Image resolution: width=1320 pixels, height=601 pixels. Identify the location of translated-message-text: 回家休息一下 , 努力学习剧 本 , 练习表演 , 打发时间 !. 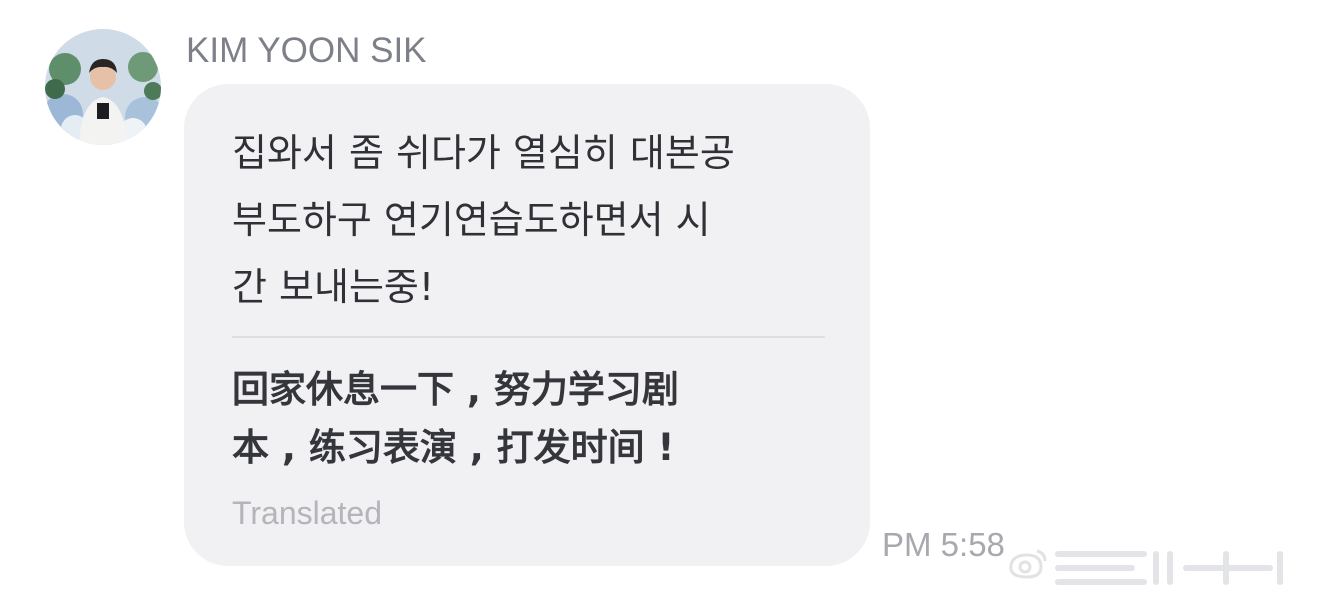
(455, 418).